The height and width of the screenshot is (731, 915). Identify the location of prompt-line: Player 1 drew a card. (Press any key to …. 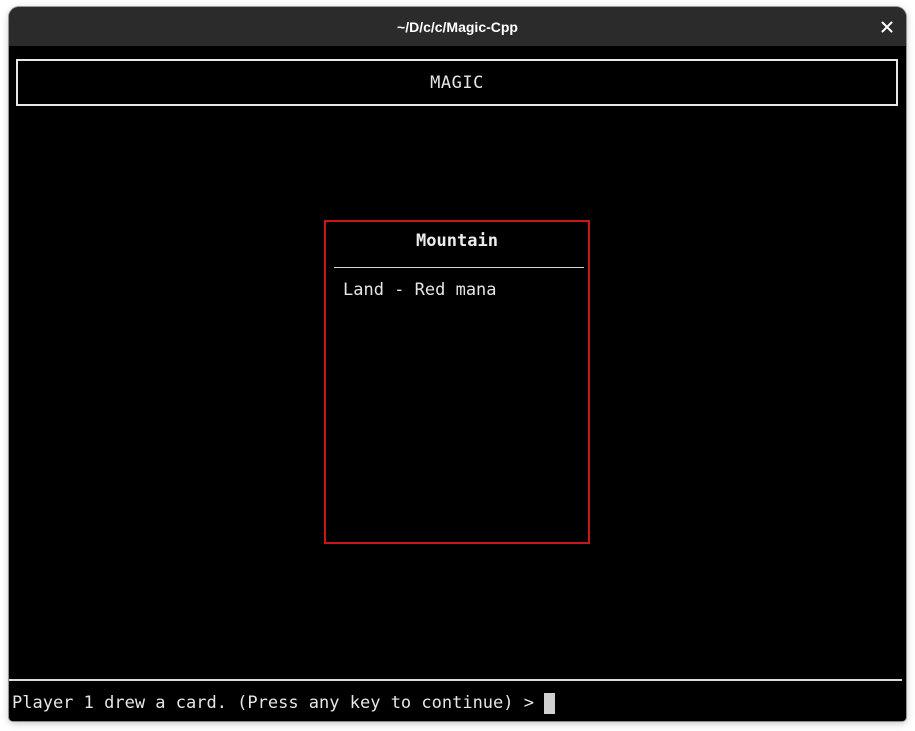
(283, 703).